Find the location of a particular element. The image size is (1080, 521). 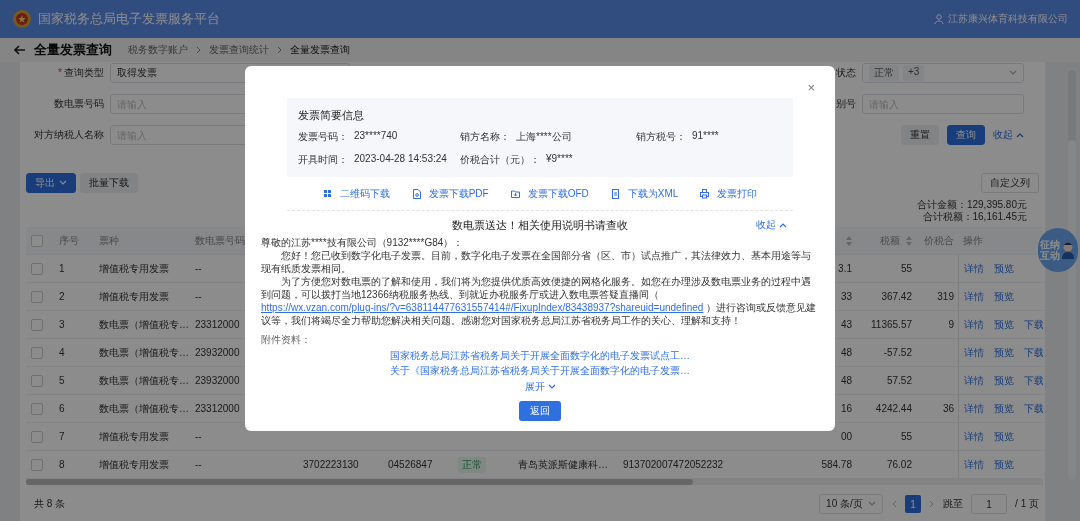

notice-greeting: 尊敬的江苏****技有限公司（9132****G84）： is located at coordinates (363, 242).